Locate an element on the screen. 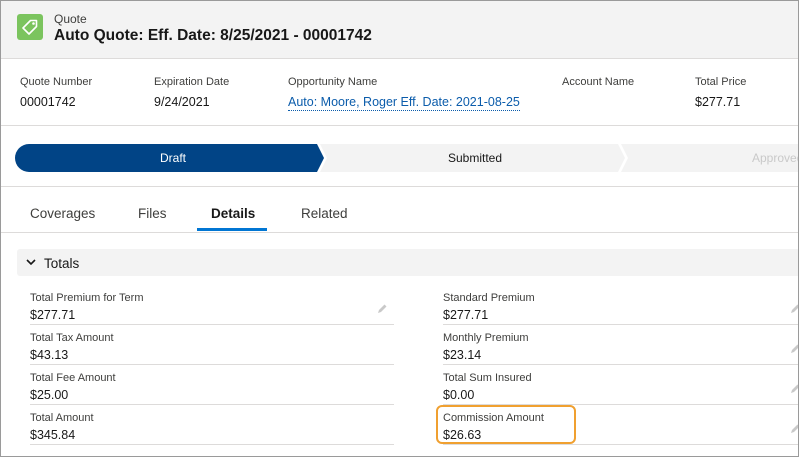 The width and height of the screenshot is (799, 457). field-total-amount: Total Amount $345.84 is located at coordinates (212, 425).